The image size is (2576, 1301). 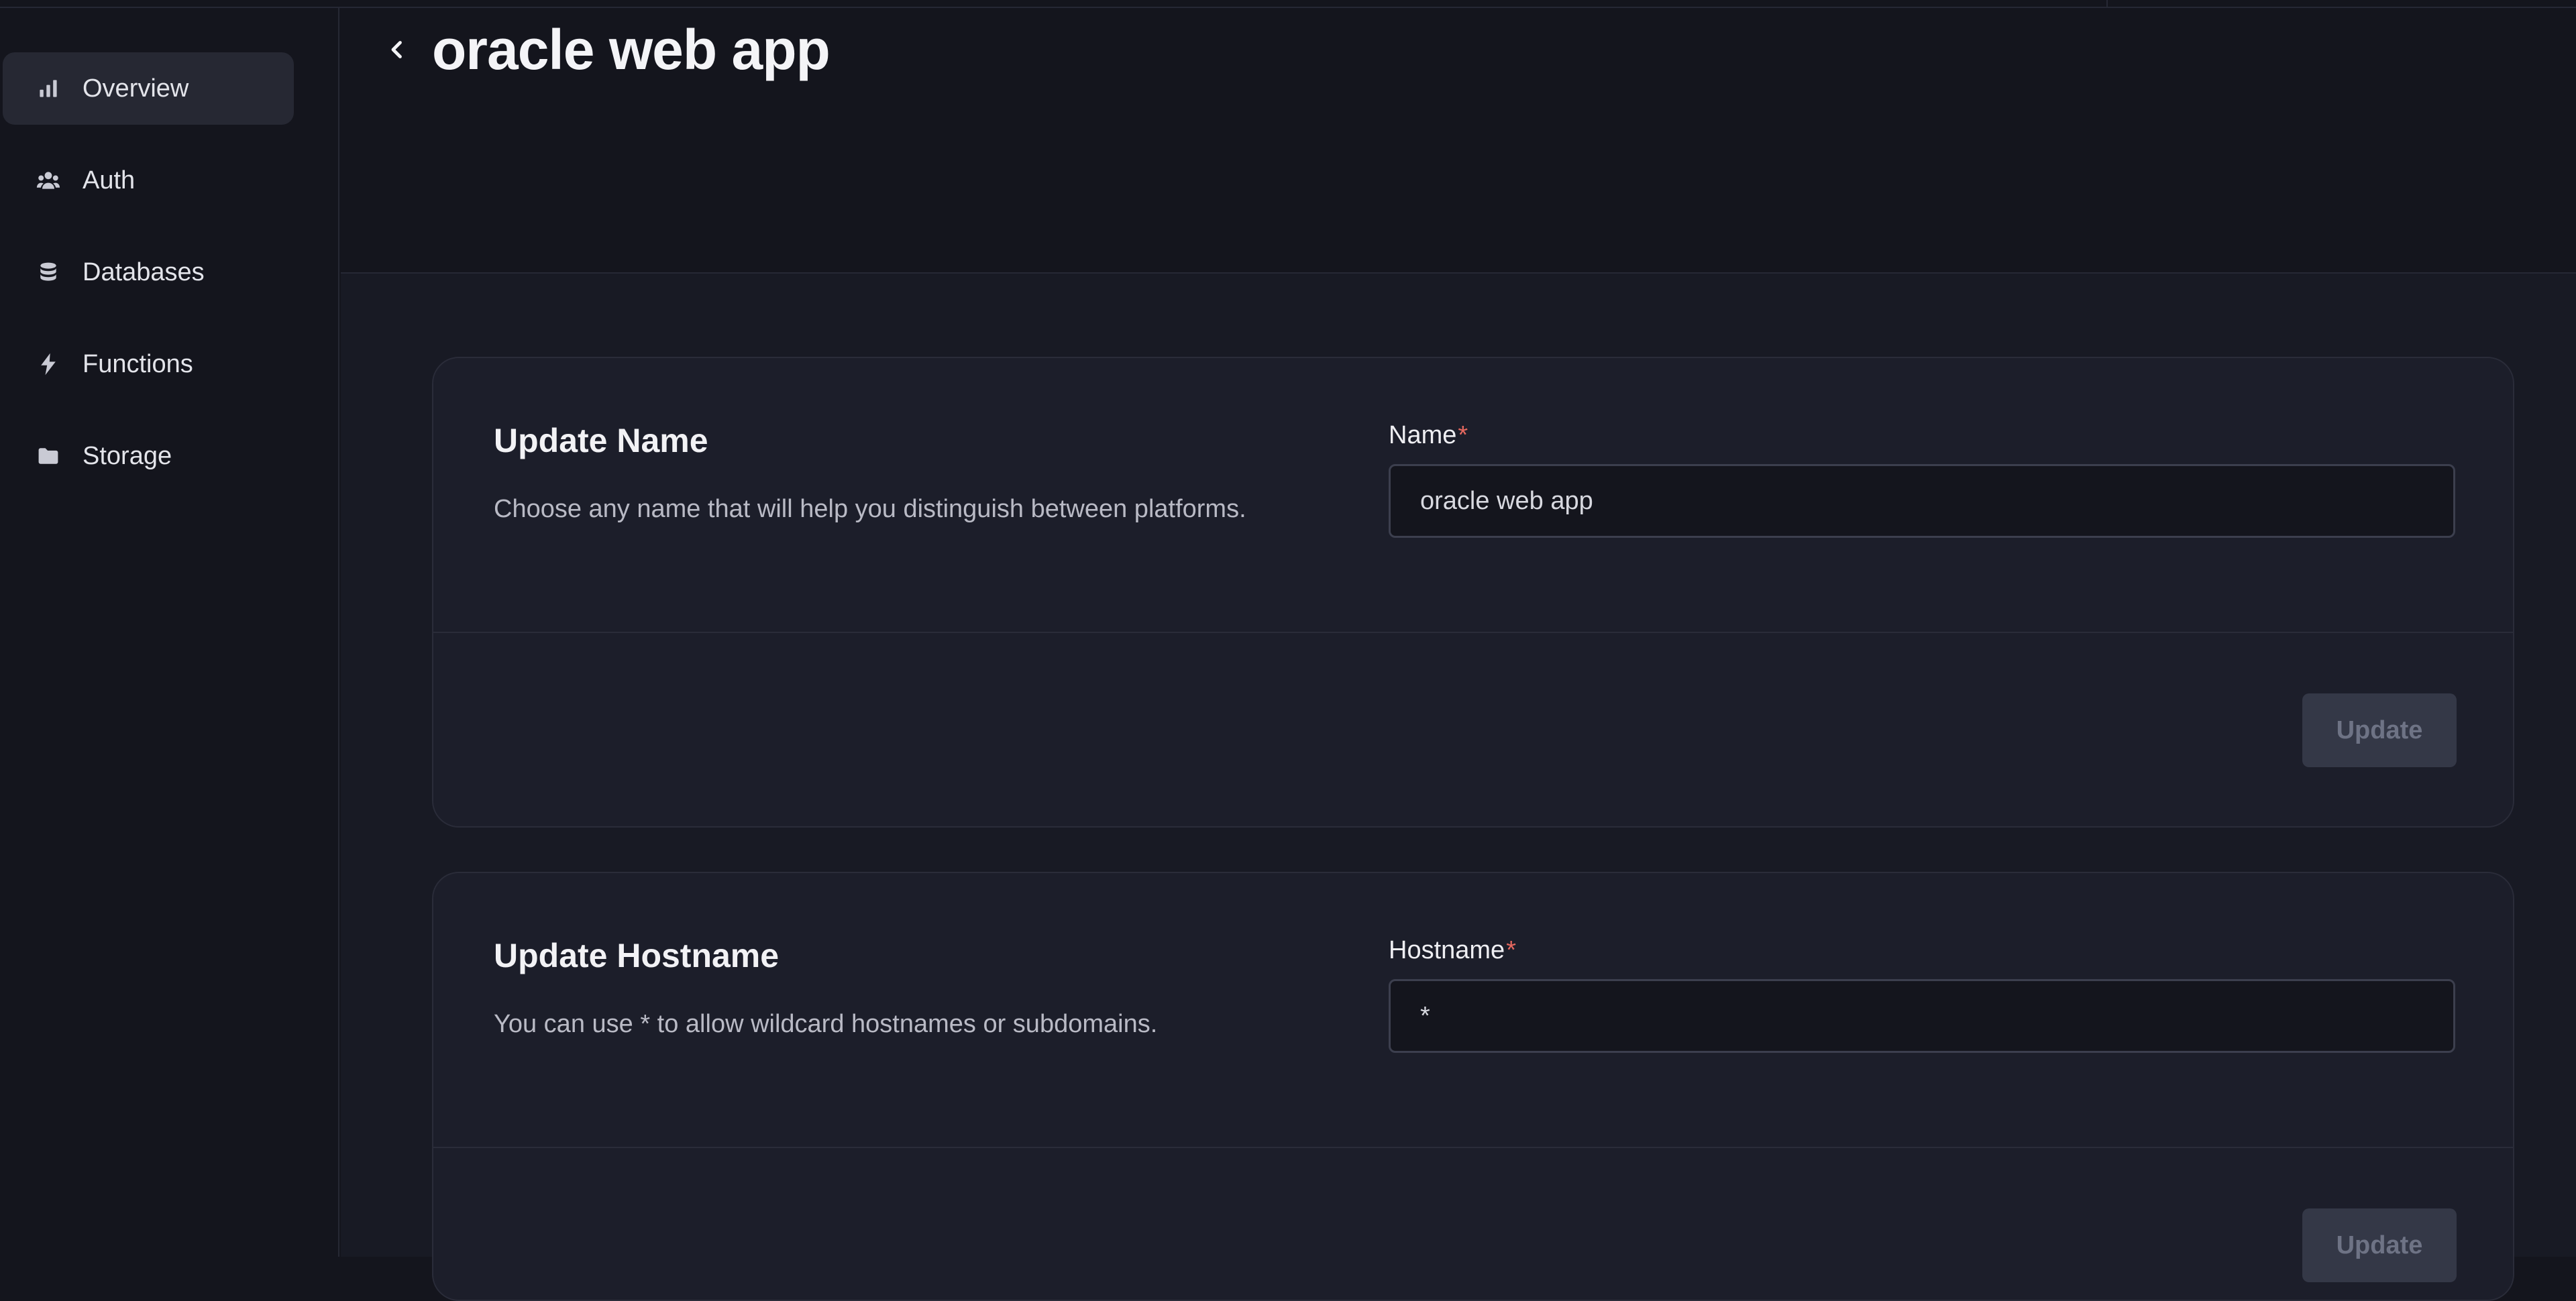 I want to click on sidebar-item-overview: Overview, so click(x=148, y=89).